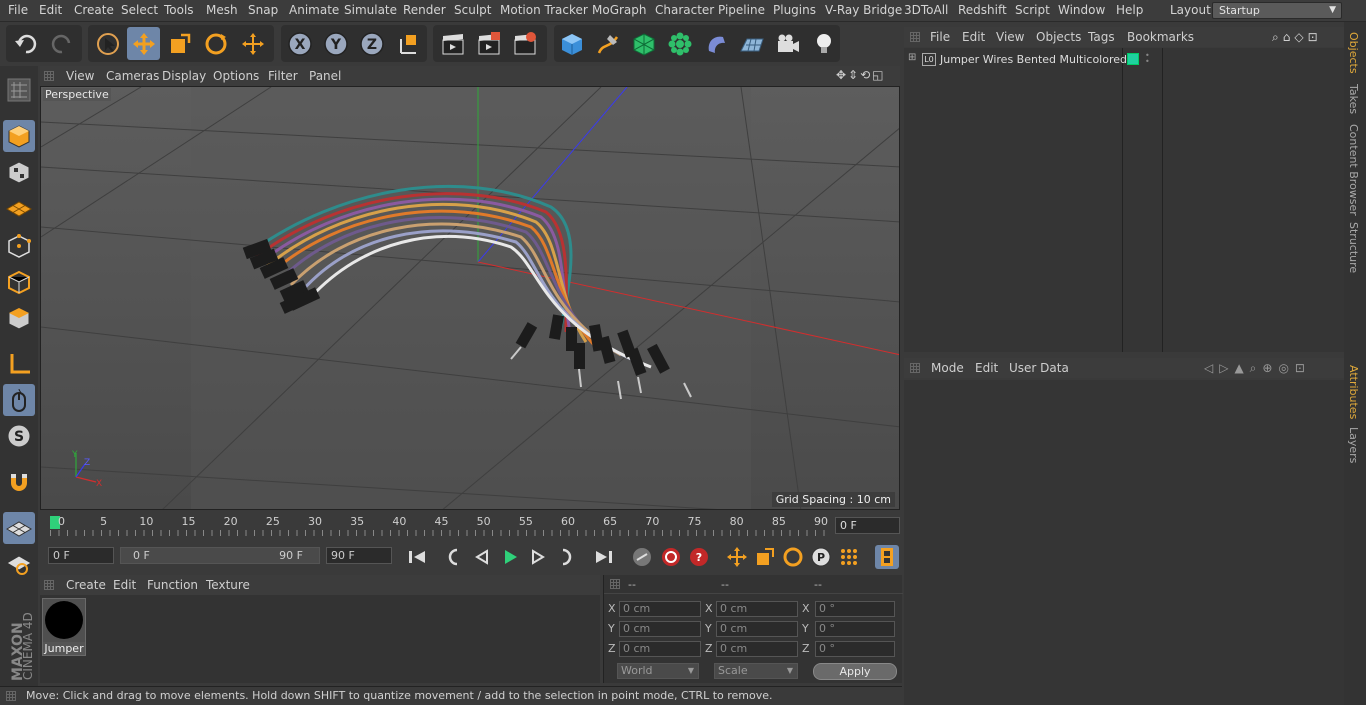 The image size is (1366, 705). Describe the element at coordinates (472, 10) in the screenshot. I see `menu-sculpt: Sculpt` at that location.